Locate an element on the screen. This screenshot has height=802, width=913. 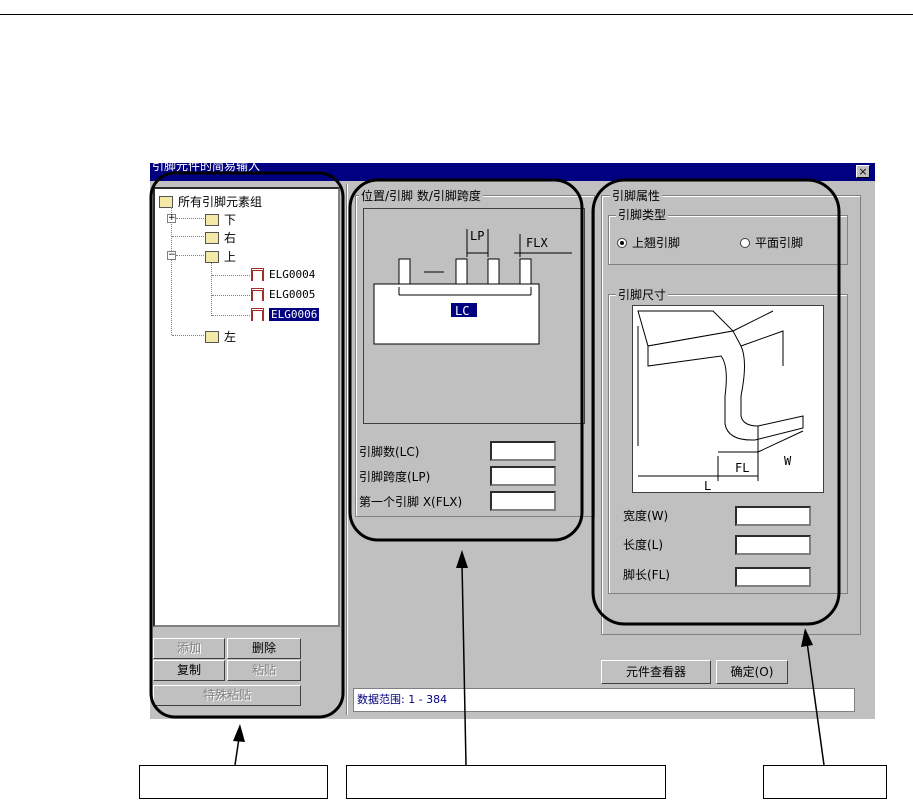
callout-box-position is located at coordinates (506, 782).